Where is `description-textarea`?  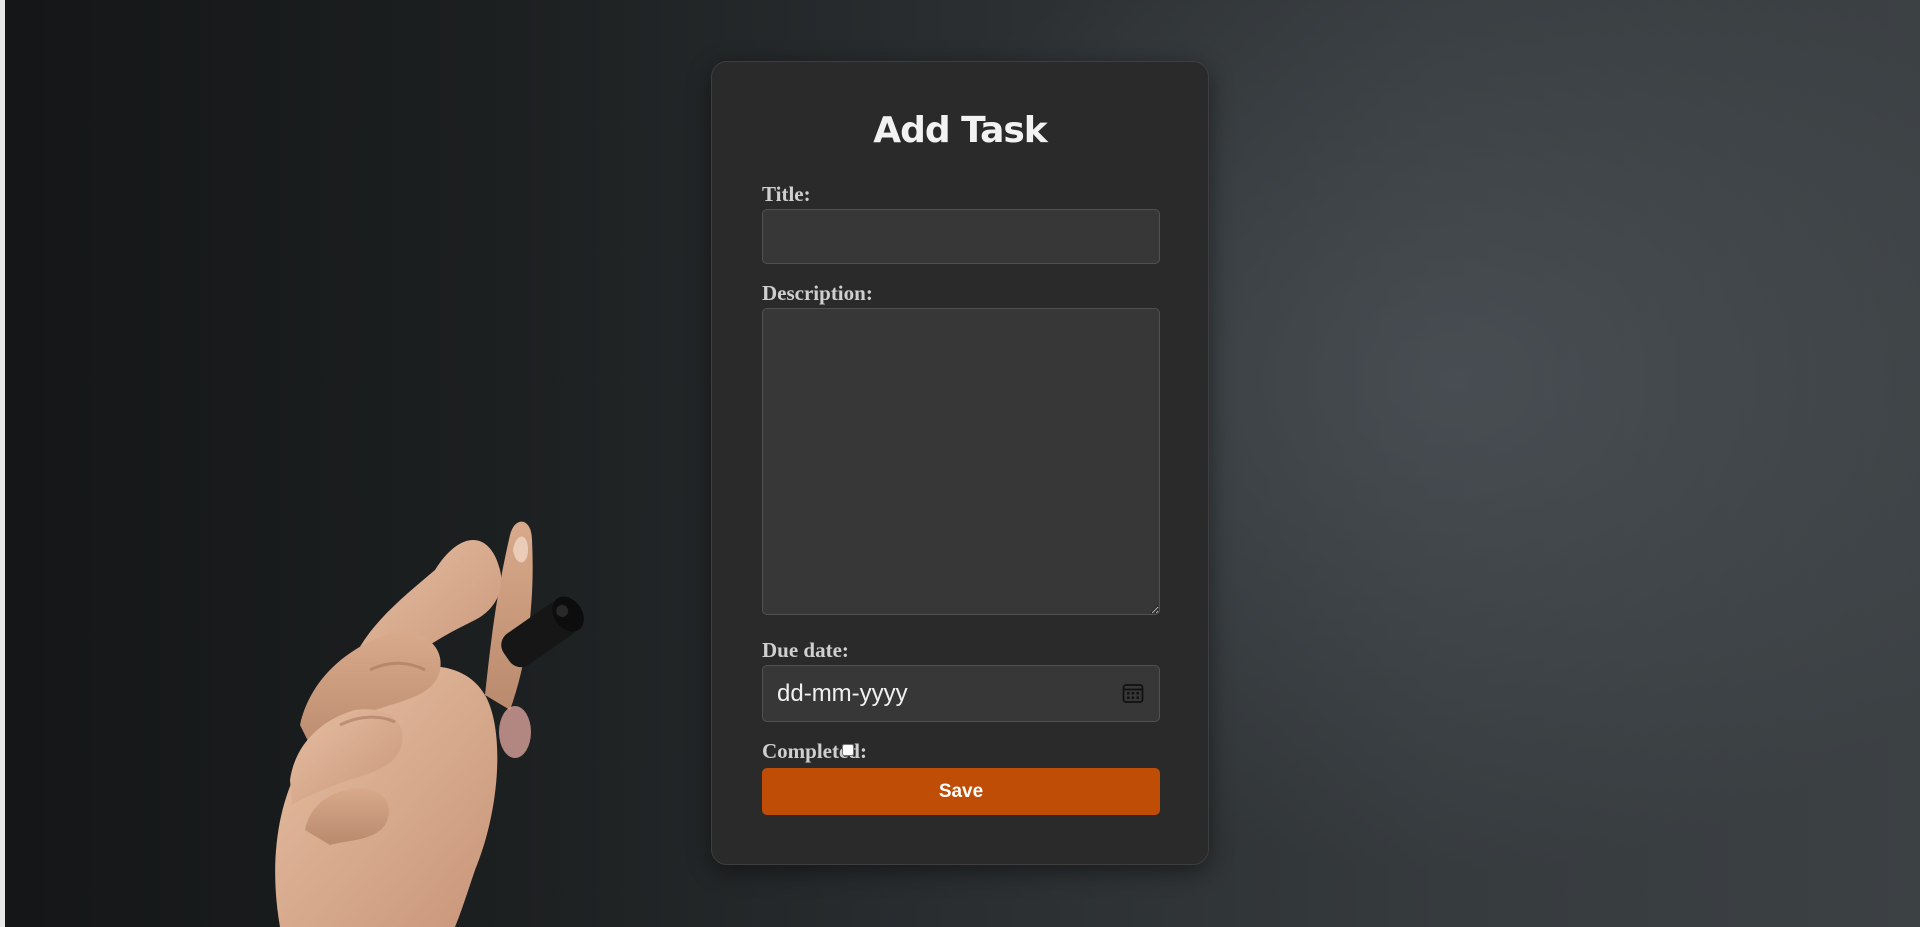 description-textarea is located at coordinates (961, 461).